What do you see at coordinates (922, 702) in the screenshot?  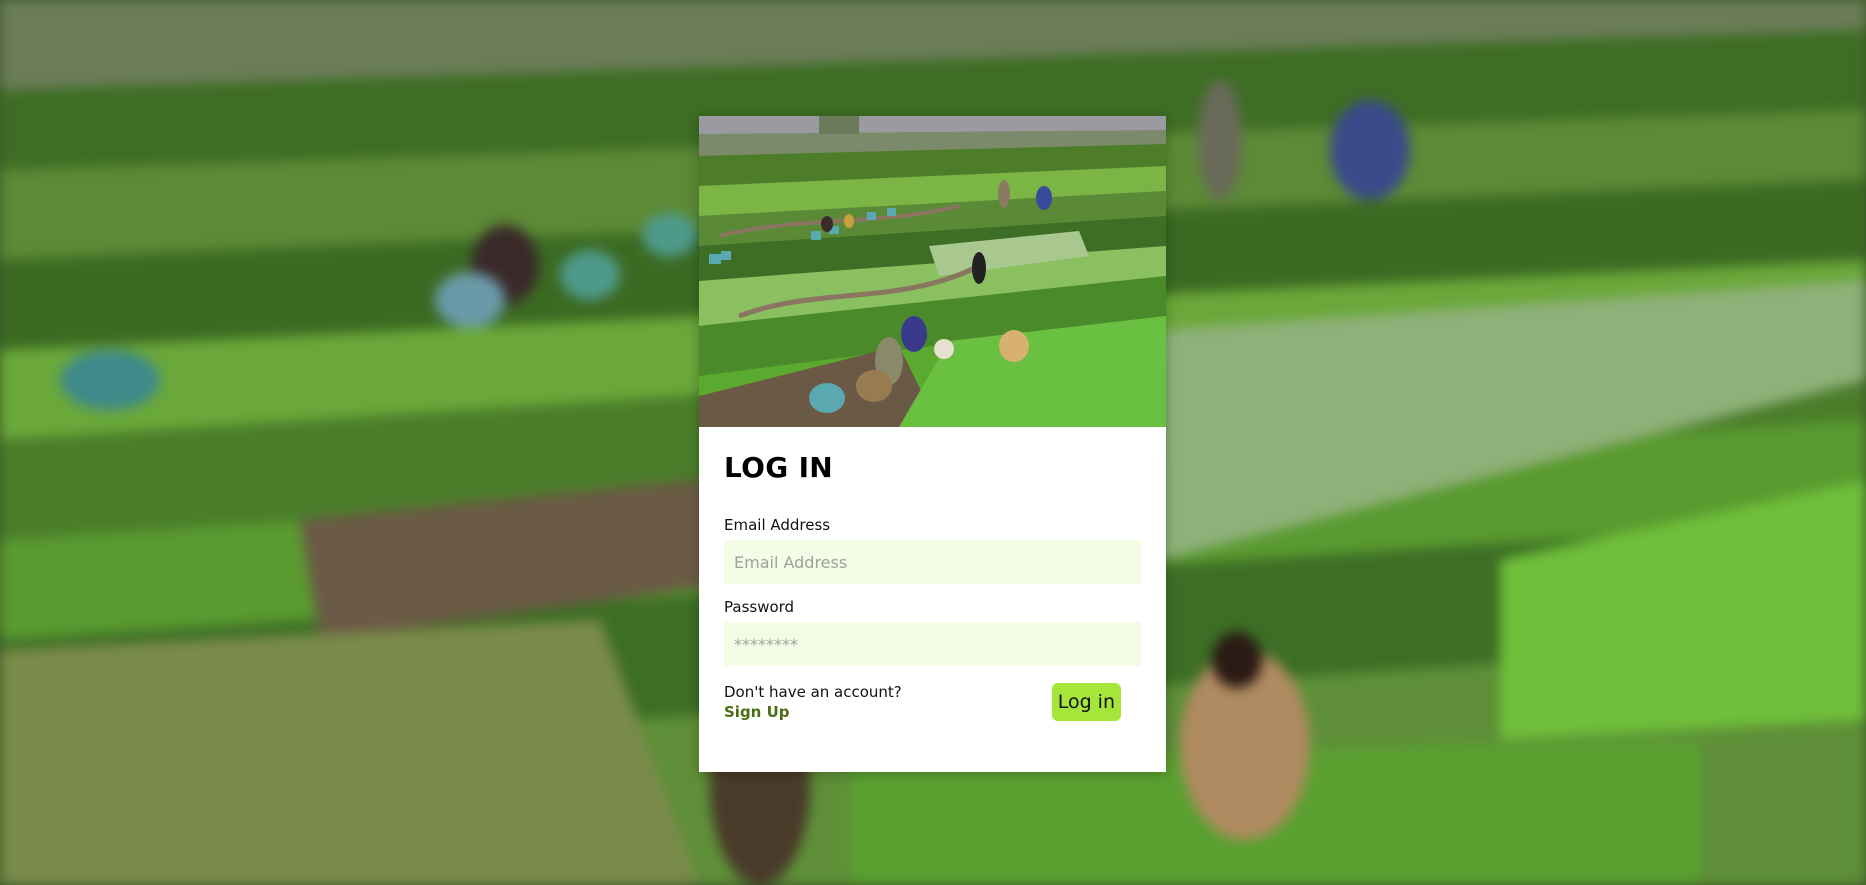 I see `login-footer: Don't have an account? Sign Up Log in` at bounding box center [922, 702].